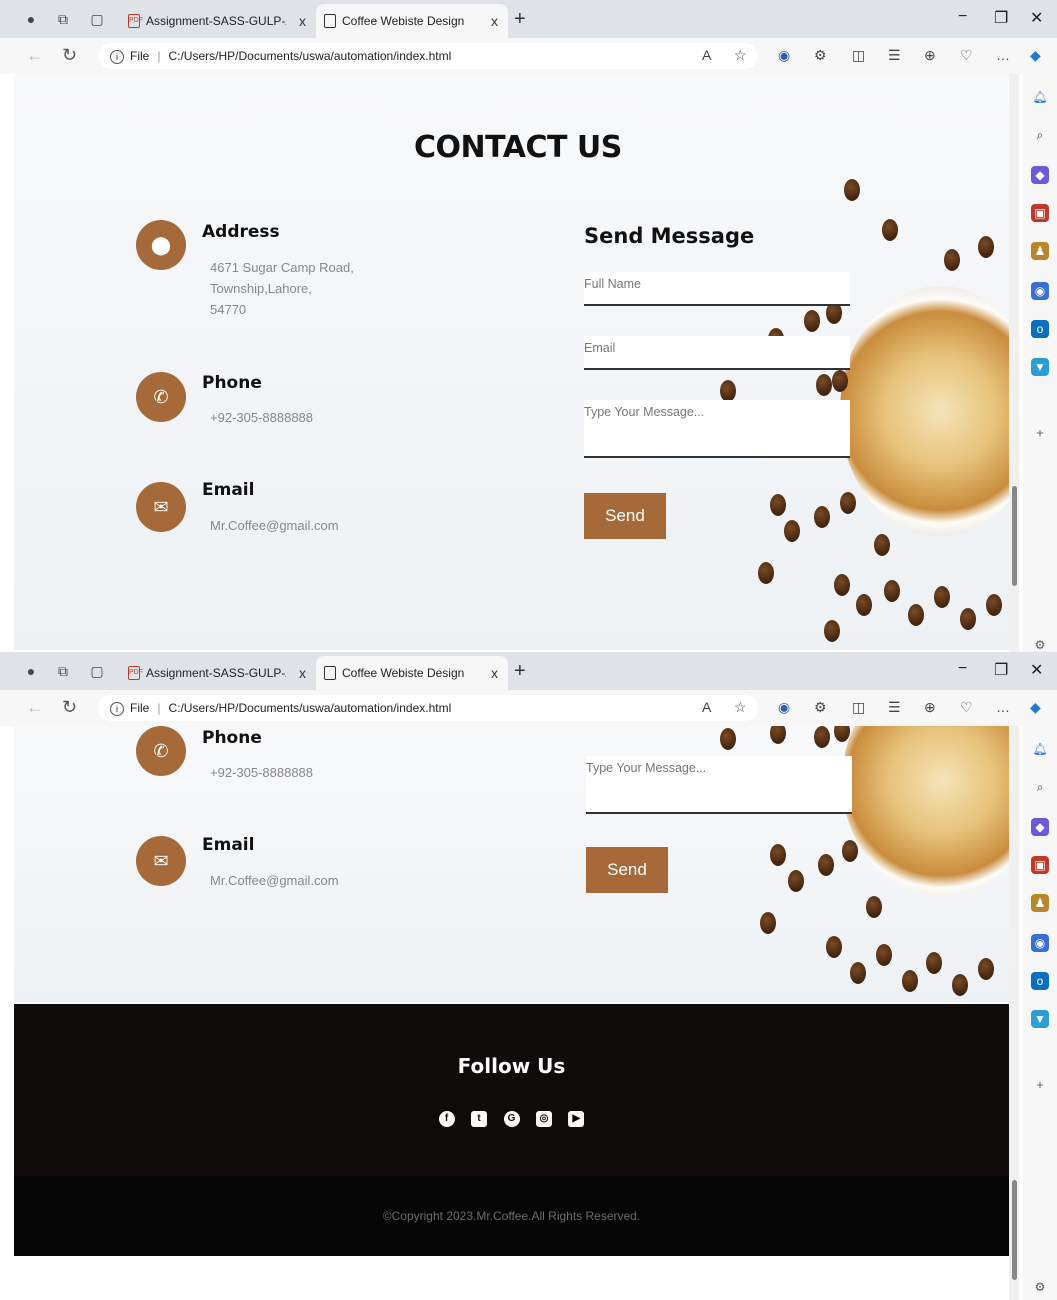 The image size is (1057, 1300). Describe the element at coordinates (262, 417) in the screenshot. I see `phone-value: +92-305-8888888` at that location.